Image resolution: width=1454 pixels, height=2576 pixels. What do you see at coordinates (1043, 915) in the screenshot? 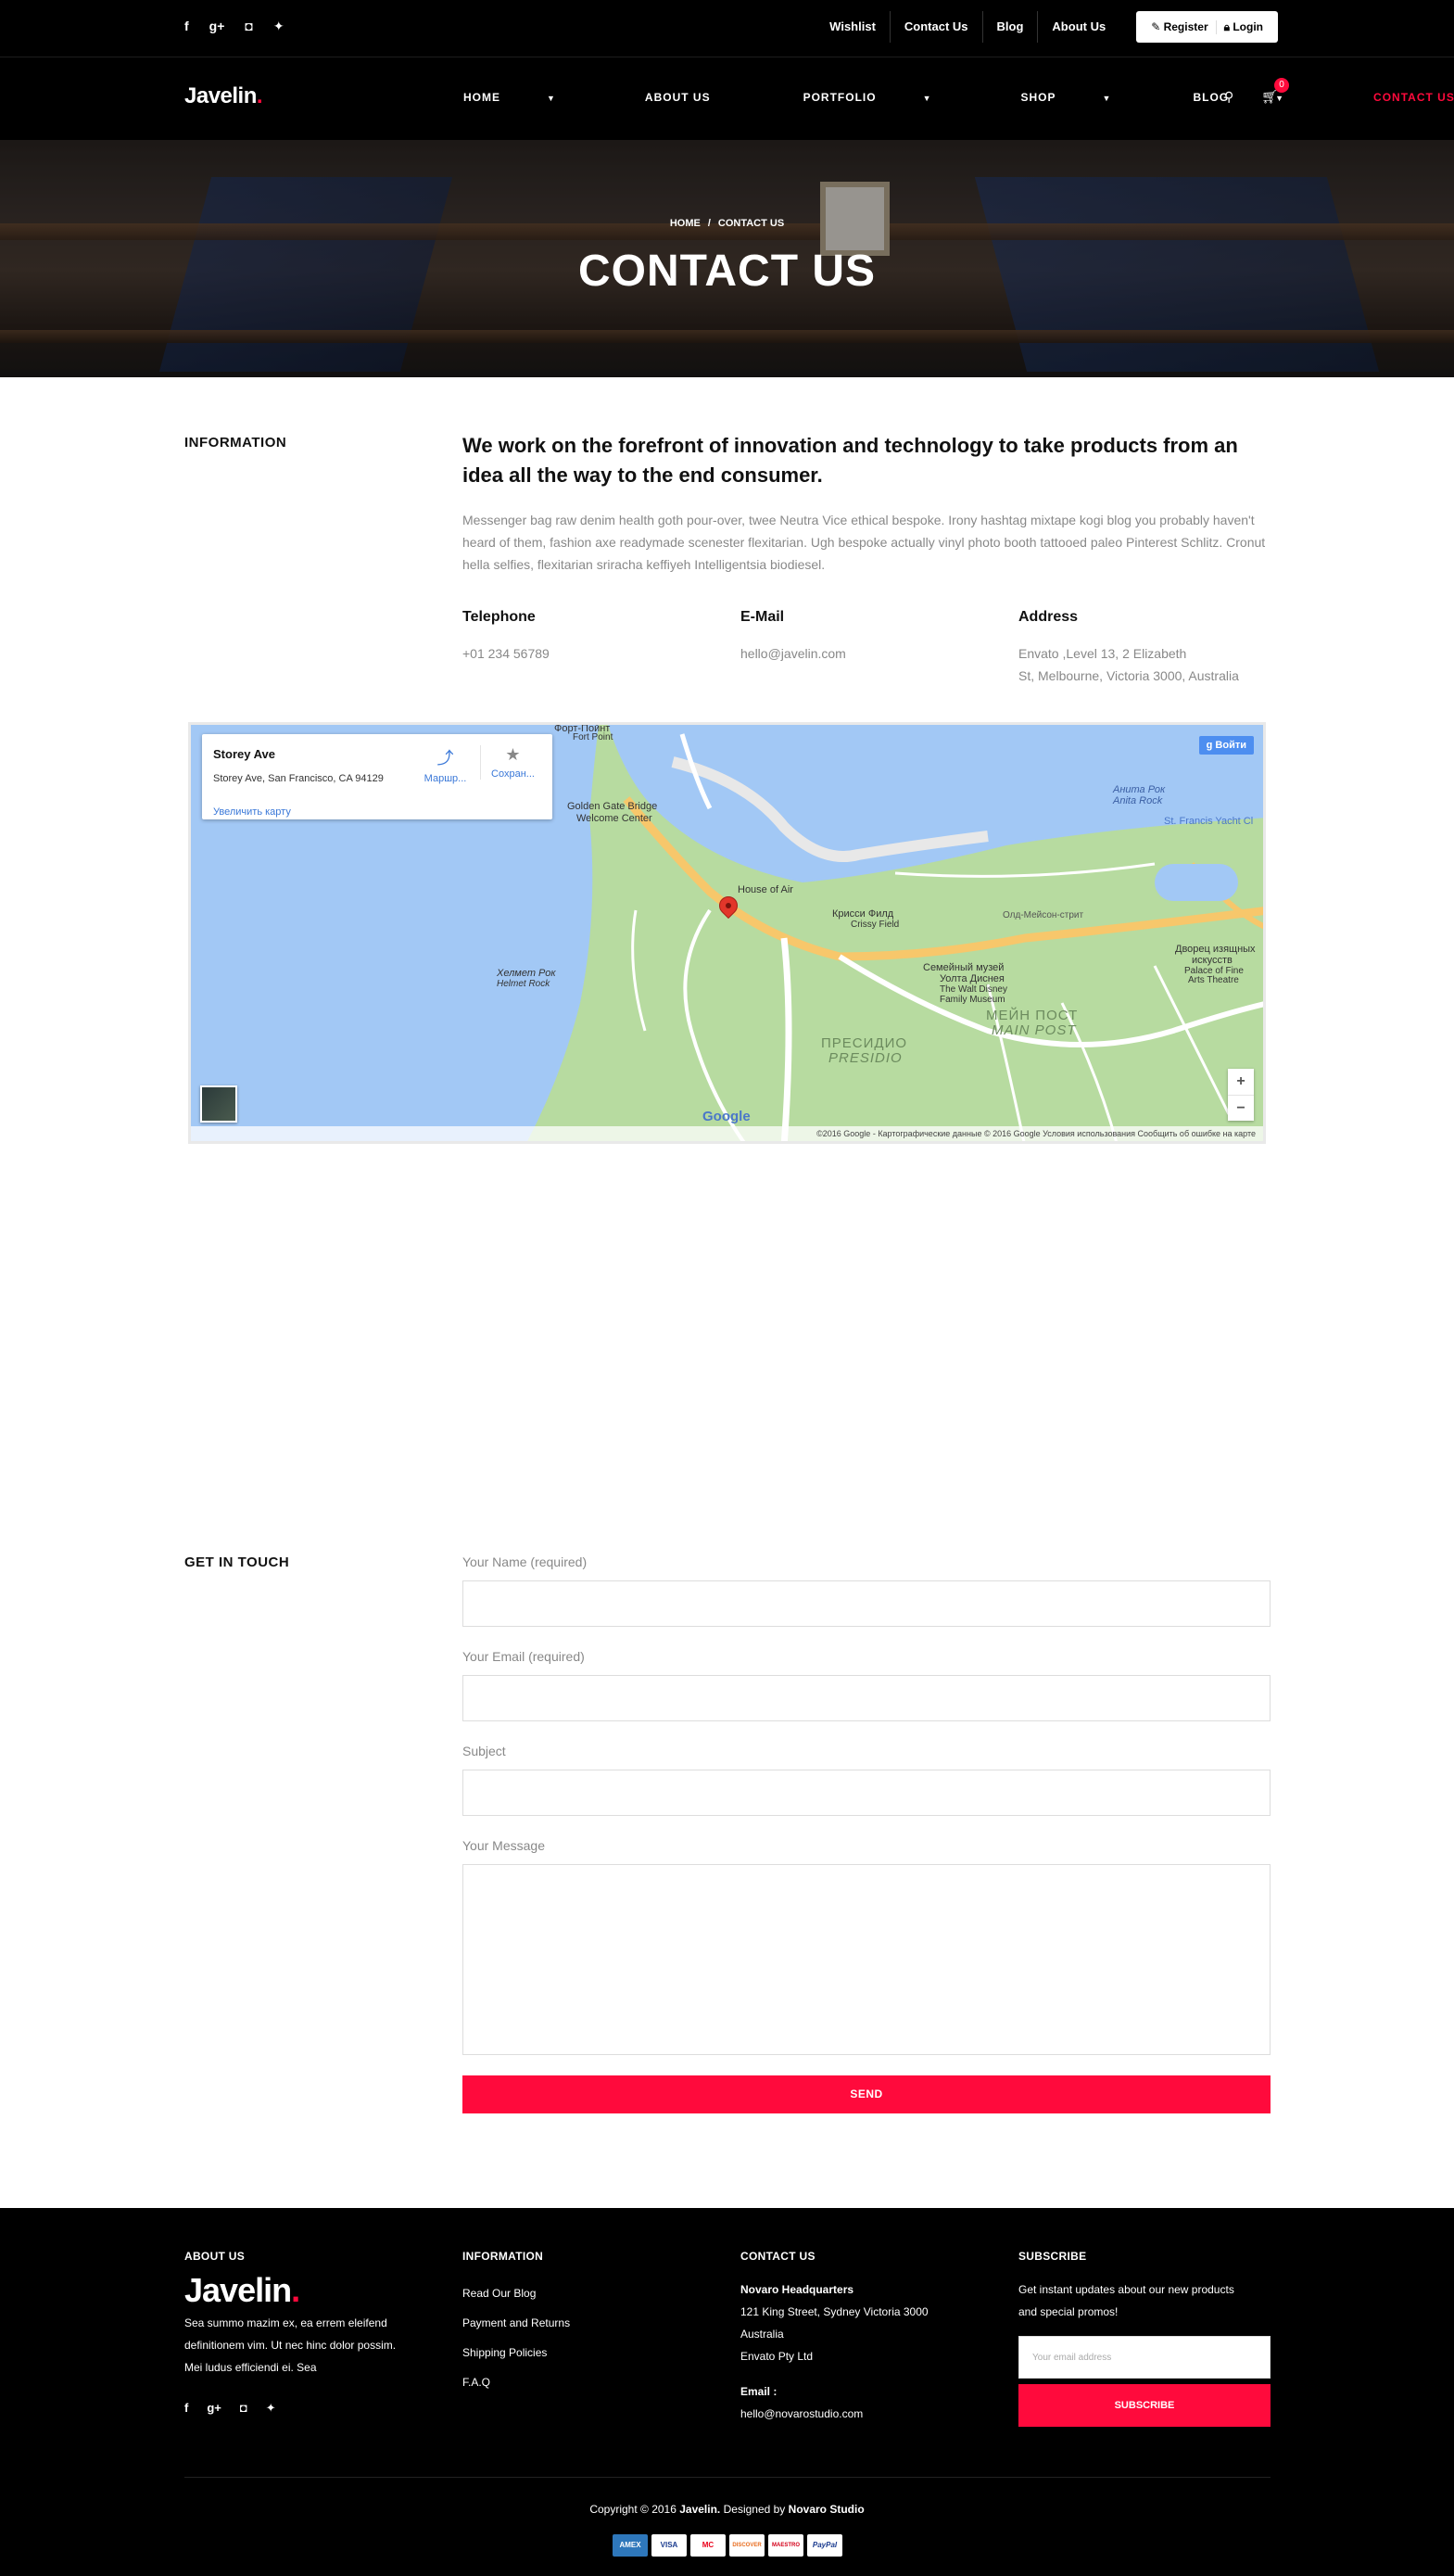
I see `map-label: Олд-Мейсон-стрит` at bounding box center [1043, 915].